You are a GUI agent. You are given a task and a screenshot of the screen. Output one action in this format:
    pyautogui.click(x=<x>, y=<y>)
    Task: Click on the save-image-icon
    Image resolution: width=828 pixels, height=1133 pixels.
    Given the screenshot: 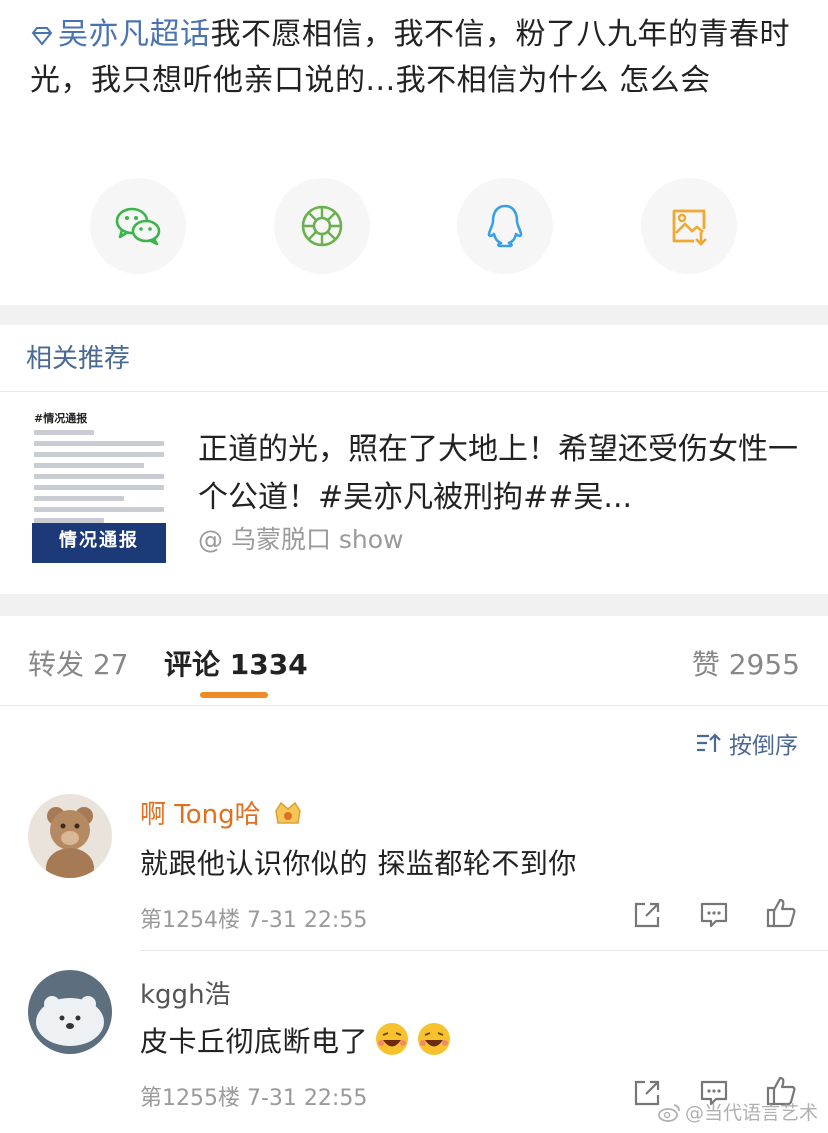 What is the action you would take?
    pyautogui.click(x=689, y=227)
    